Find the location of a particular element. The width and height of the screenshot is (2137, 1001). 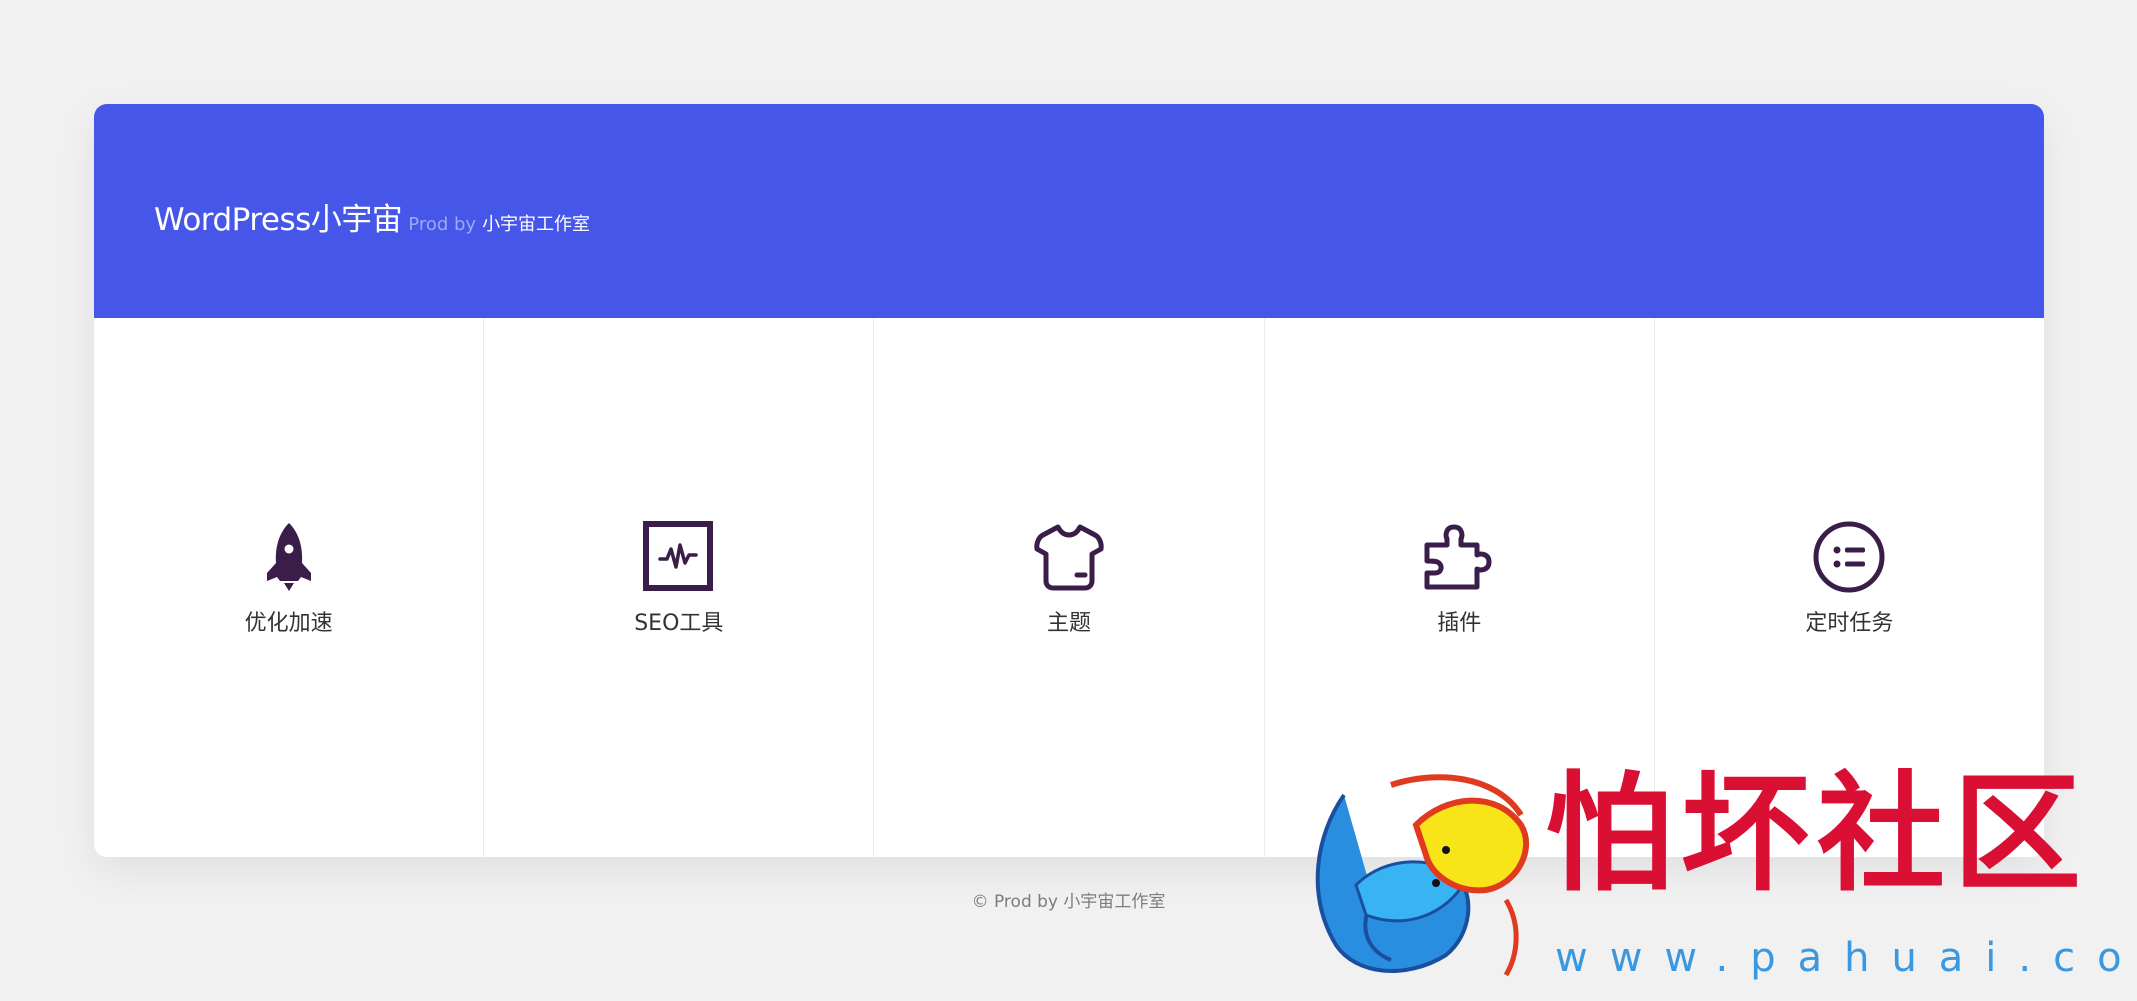

menu-item-label: 插件 is located at coordinates (1459, 623).